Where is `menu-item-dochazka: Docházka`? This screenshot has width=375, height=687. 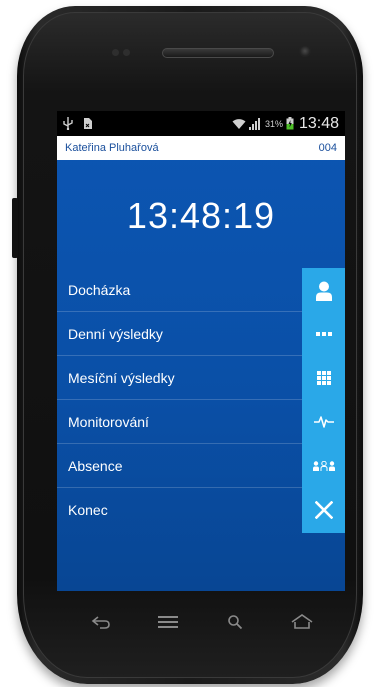
menu-item-dochazka: Docházka is located at coordinates (201, 290).